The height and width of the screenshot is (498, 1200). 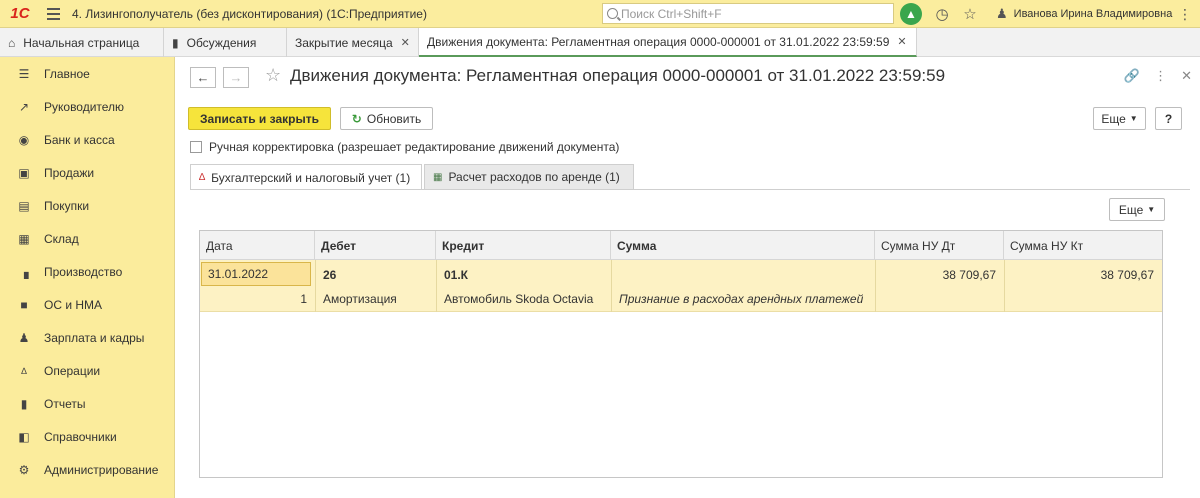 I want to click on bell-icon: ▲, so click(x=911, y=14).